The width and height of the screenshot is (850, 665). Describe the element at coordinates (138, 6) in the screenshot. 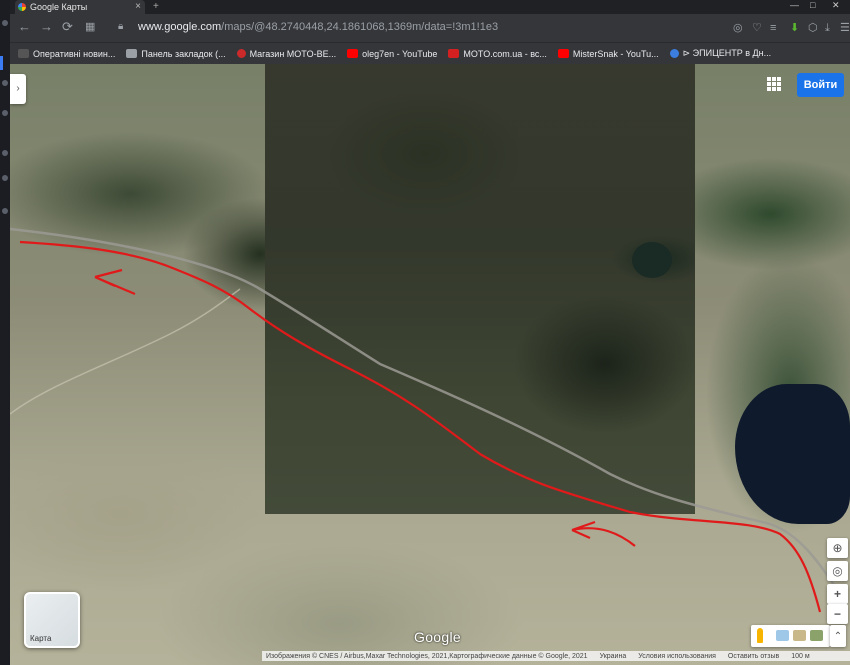

I see `close-tab-icon: ×` at that location.